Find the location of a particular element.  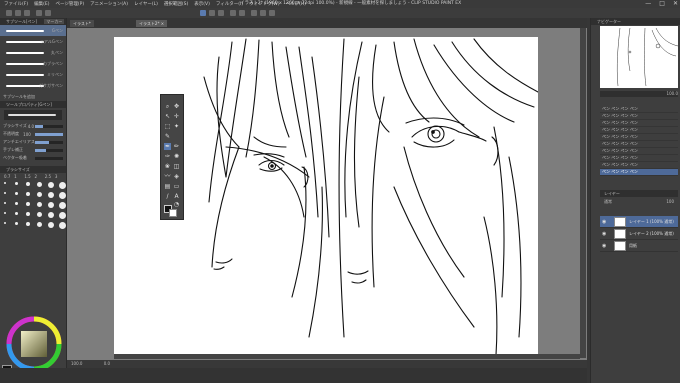

auto-select-tool-icon: ✦ is located at coordinates (176, 126).